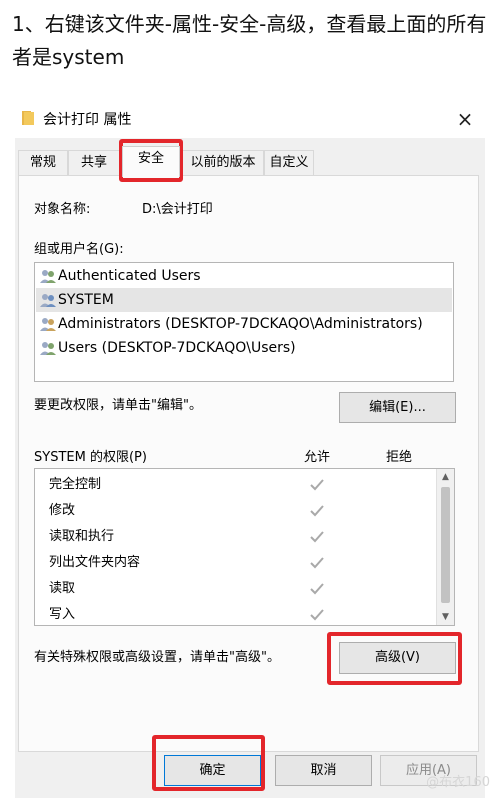 The width and height of the screenshot is (500, 798). I want to click on deny-column-header: 拒绝, so click(399, 457).